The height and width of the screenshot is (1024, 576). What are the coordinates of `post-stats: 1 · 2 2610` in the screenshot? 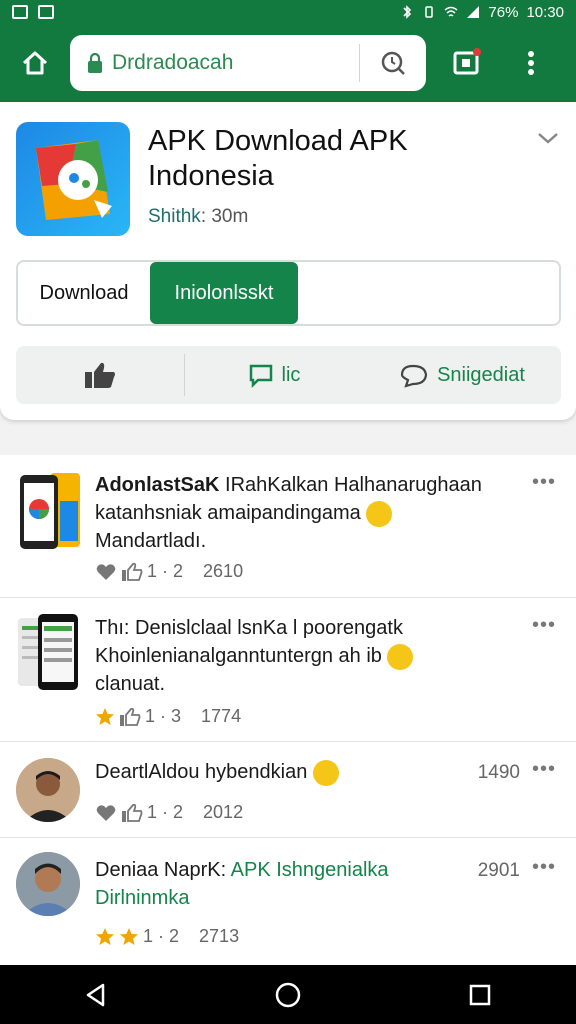 It's located at (169, 571).